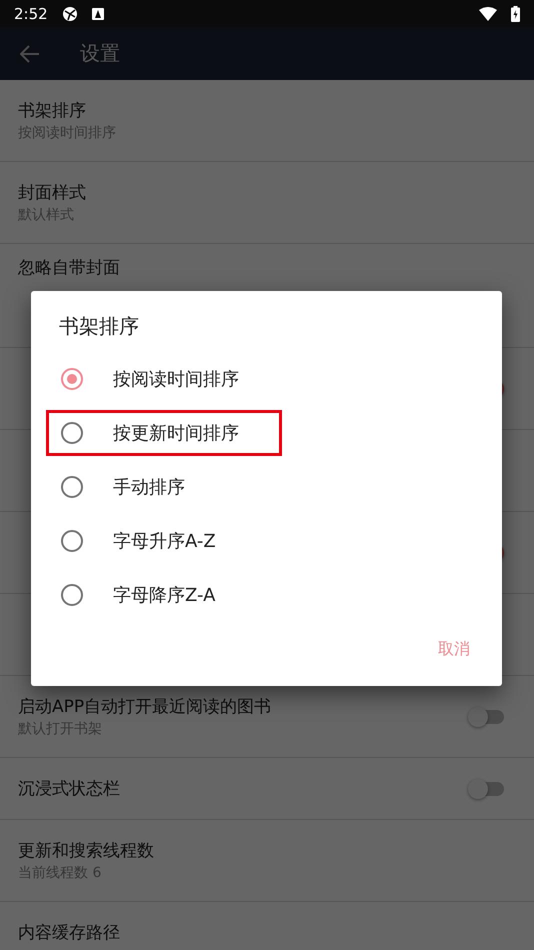 Image resolution: width=534 pixels, height=950 pixels. What do you see at coordinates (267, 926) in the screenshot?
I see `settings-row: 内容缓存路径` at bounding box center [267, 926].